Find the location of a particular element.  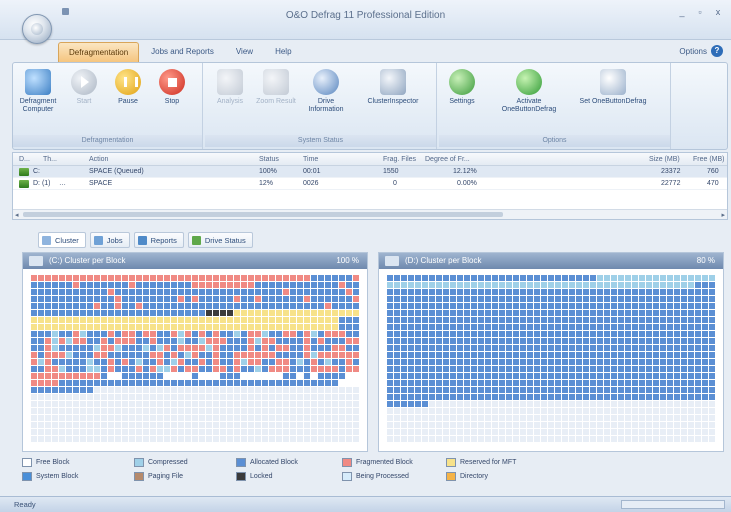

application-menu-orb is located at coordinates (37, 29).